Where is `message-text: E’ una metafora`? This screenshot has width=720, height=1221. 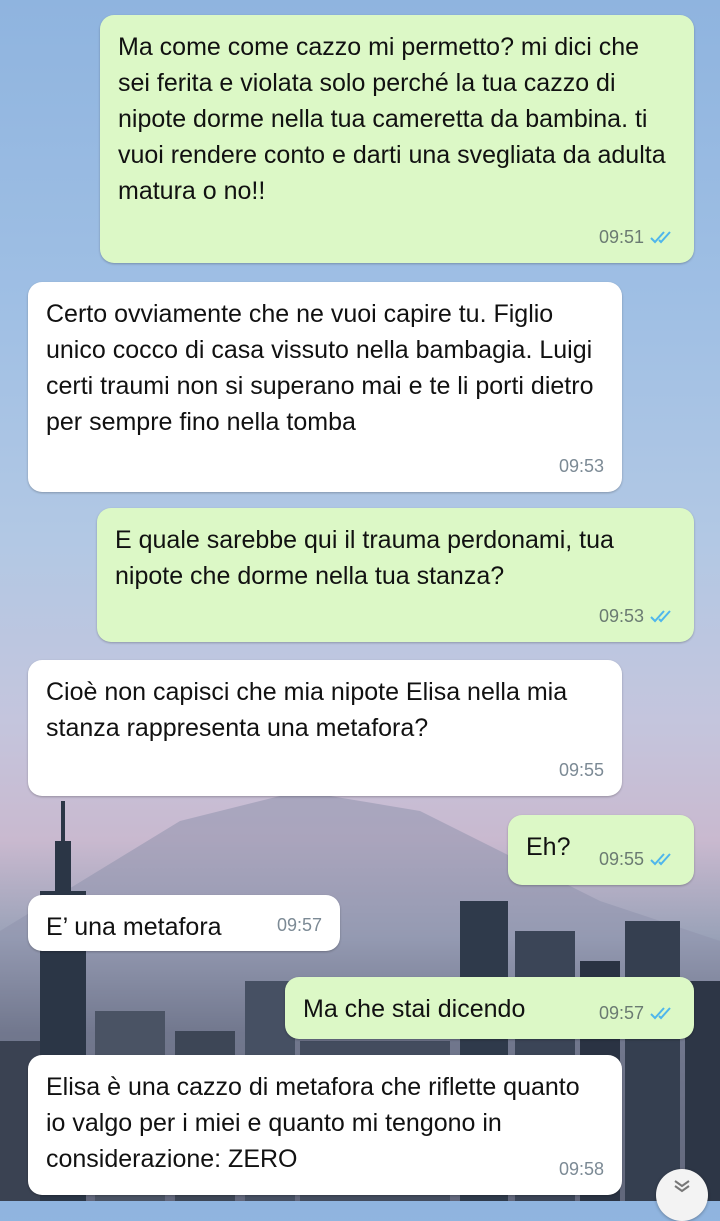
message-text: E’ una metafora is located at coordinates (134, 927).